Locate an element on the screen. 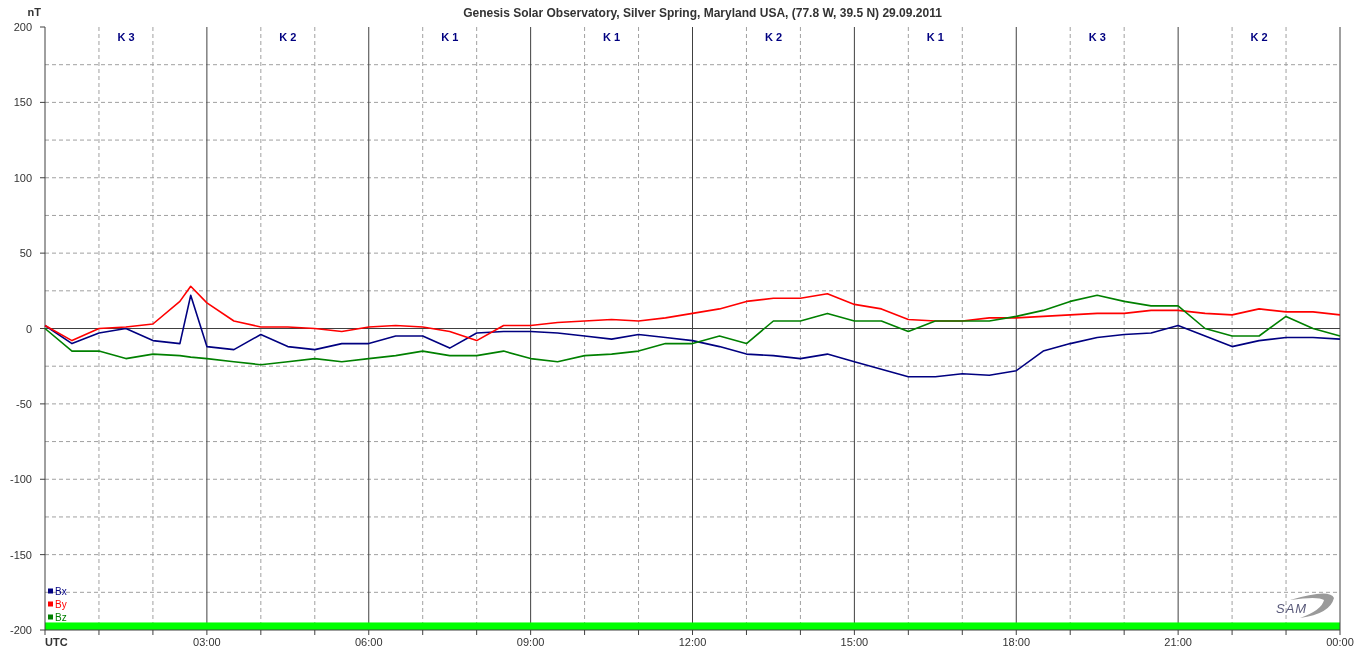 The width and height of the screenshot is (1360, 657). y-axis-label: 50 is located at coordinates (25, 253).